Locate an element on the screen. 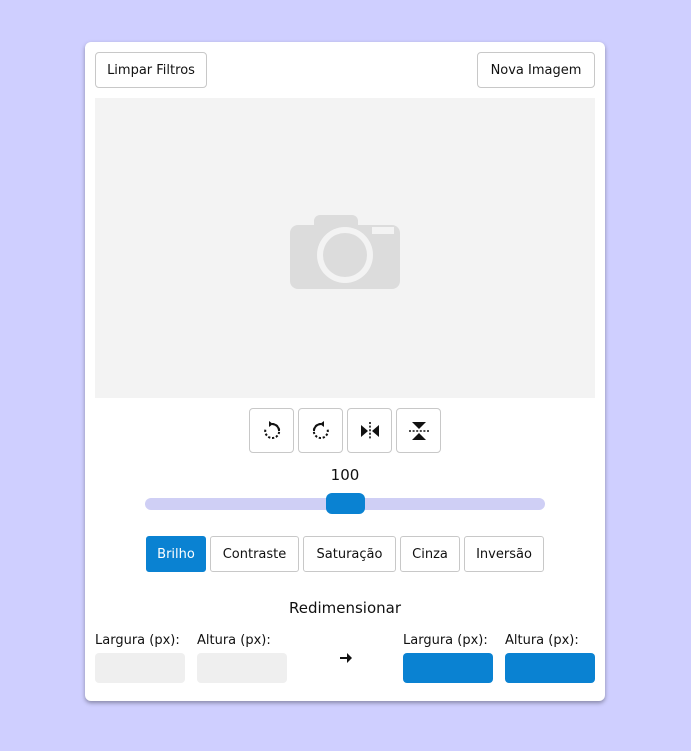 The width and height of the screenshot is (691, 751). slider-value: 100 is located at coordinates (345, 475).